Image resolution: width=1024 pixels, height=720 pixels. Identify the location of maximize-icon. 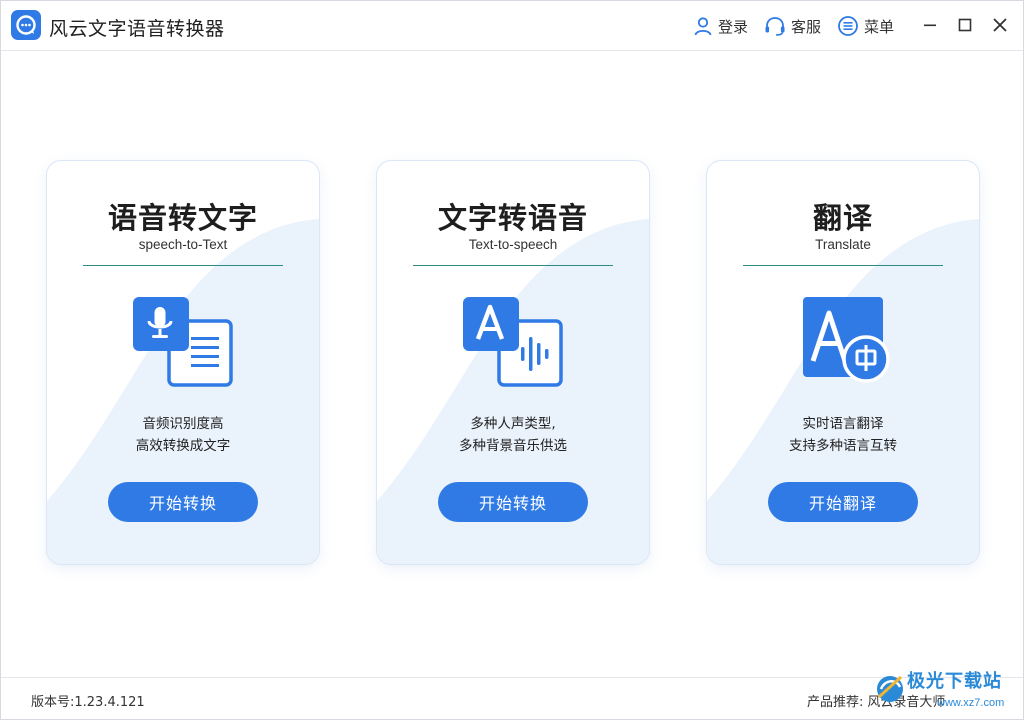
(965, 25).